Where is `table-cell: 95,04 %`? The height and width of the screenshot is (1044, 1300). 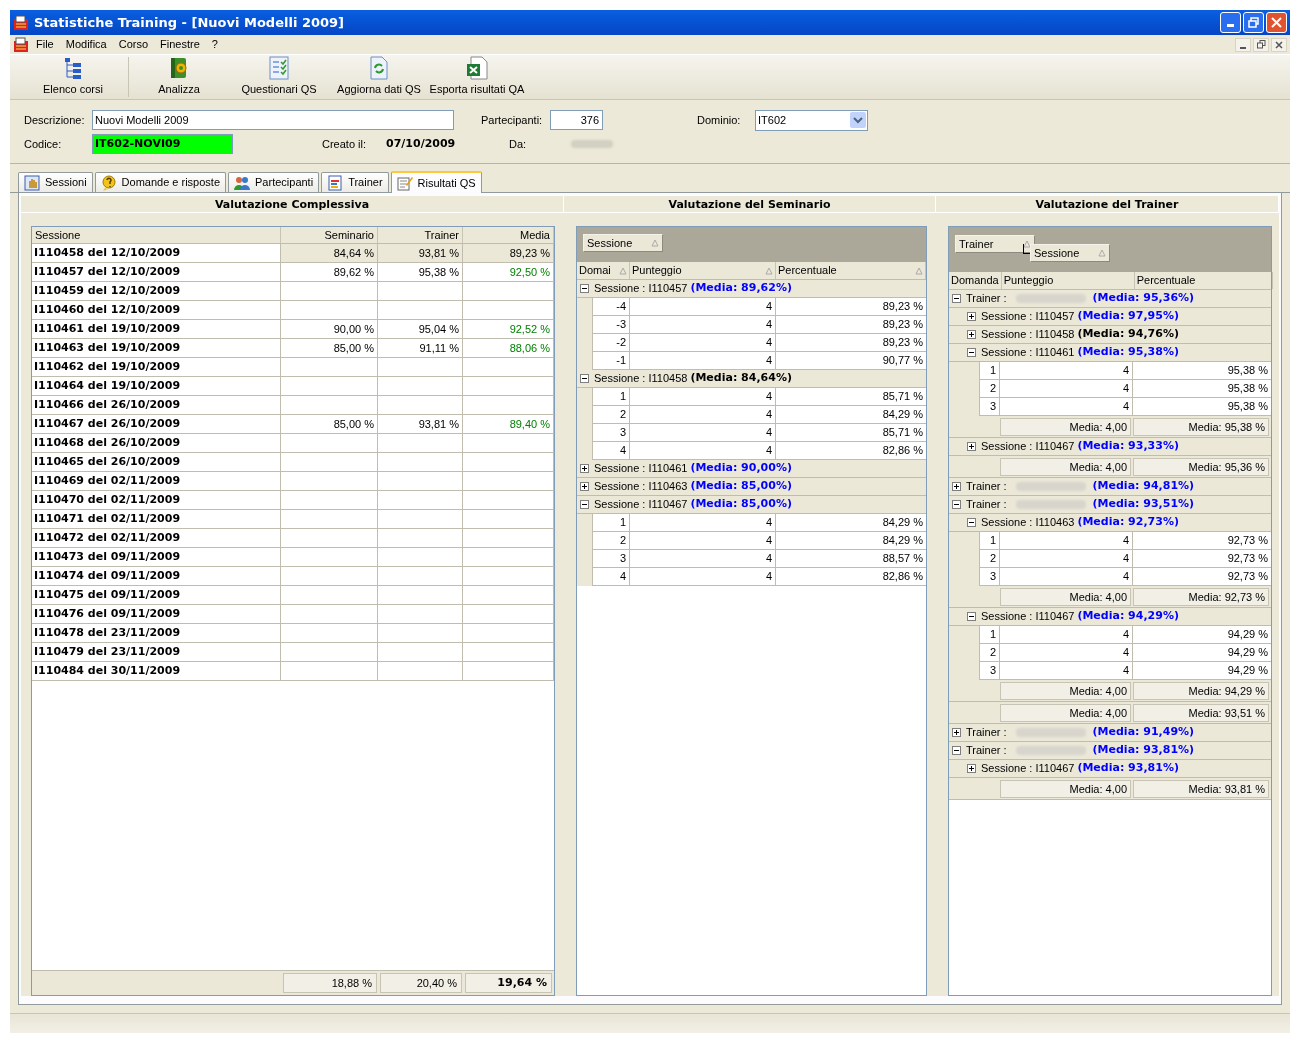 table-cell: 95,04 % is located at coordinates (420, 329).